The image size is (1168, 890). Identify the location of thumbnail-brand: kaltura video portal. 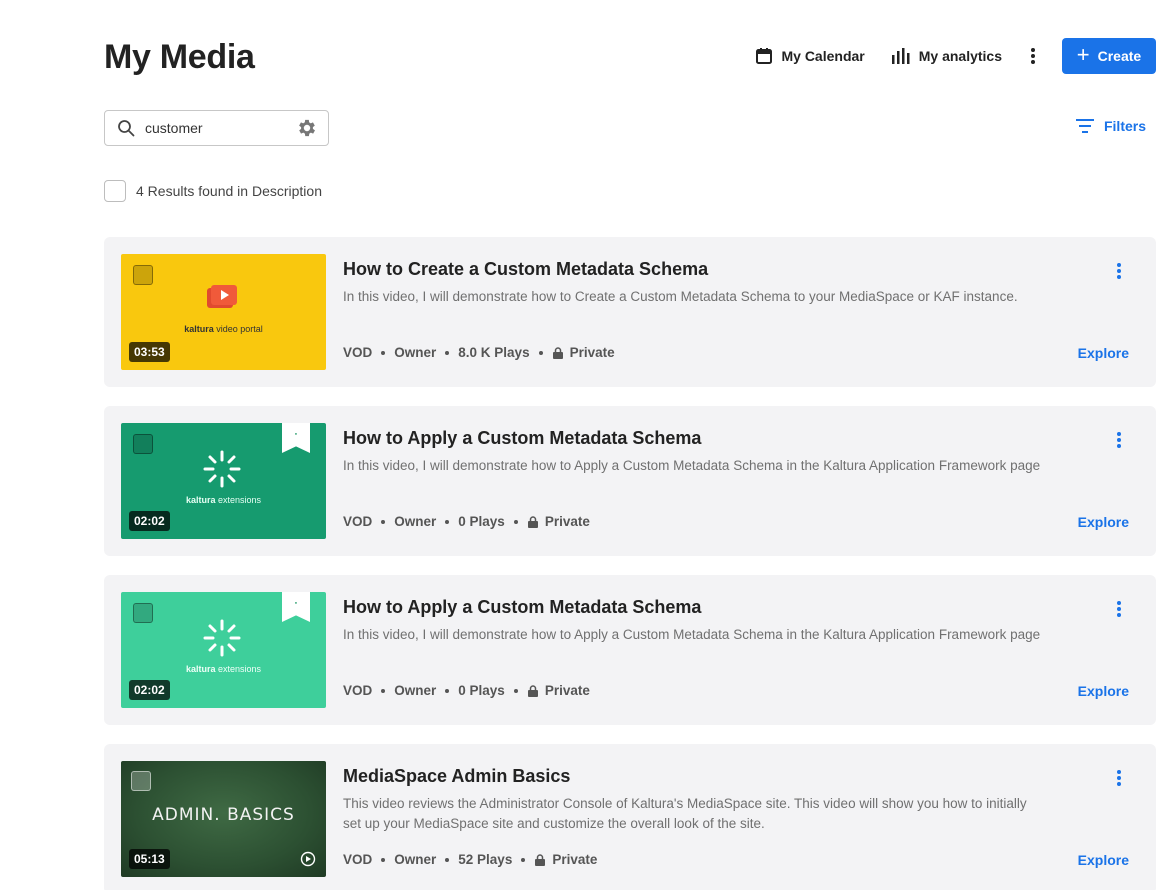
(223, 329).